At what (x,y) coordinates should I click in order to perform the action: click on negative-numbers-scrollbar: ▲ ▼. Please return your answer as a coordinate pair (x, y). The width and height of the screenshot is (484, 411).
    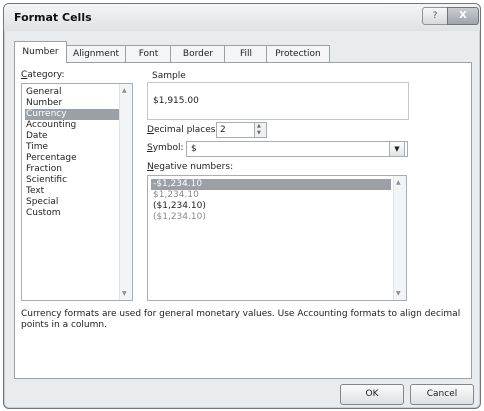
    Looking at the image, I should click on (399, 238).